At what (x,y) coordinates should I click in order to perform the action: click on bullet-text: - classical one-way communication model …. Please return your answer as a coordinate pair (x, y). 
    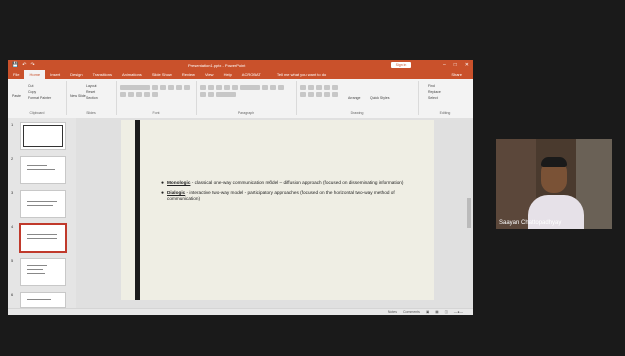
    Looking at the image, I should click on (297, 182).